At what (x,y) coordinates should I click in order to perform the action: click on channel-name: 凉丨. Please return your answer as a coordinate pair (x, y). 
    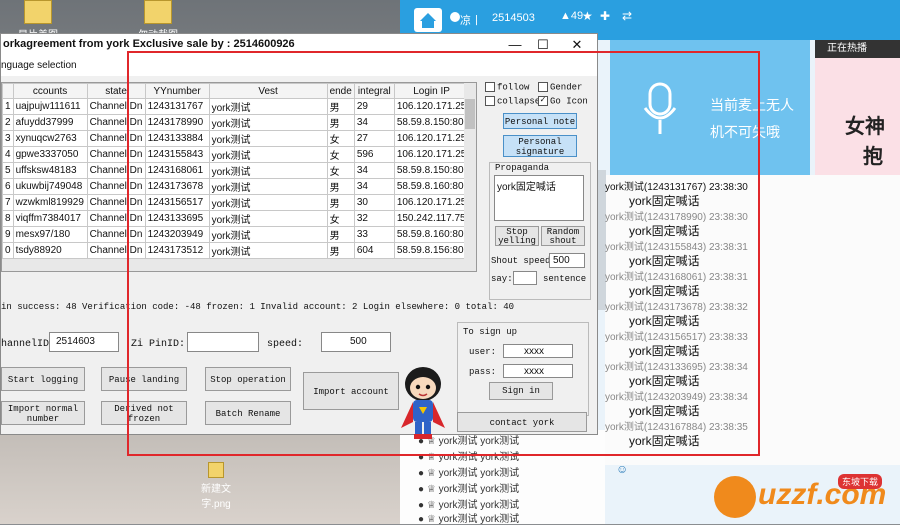
    Looking at the image, I should click on (471, 21).